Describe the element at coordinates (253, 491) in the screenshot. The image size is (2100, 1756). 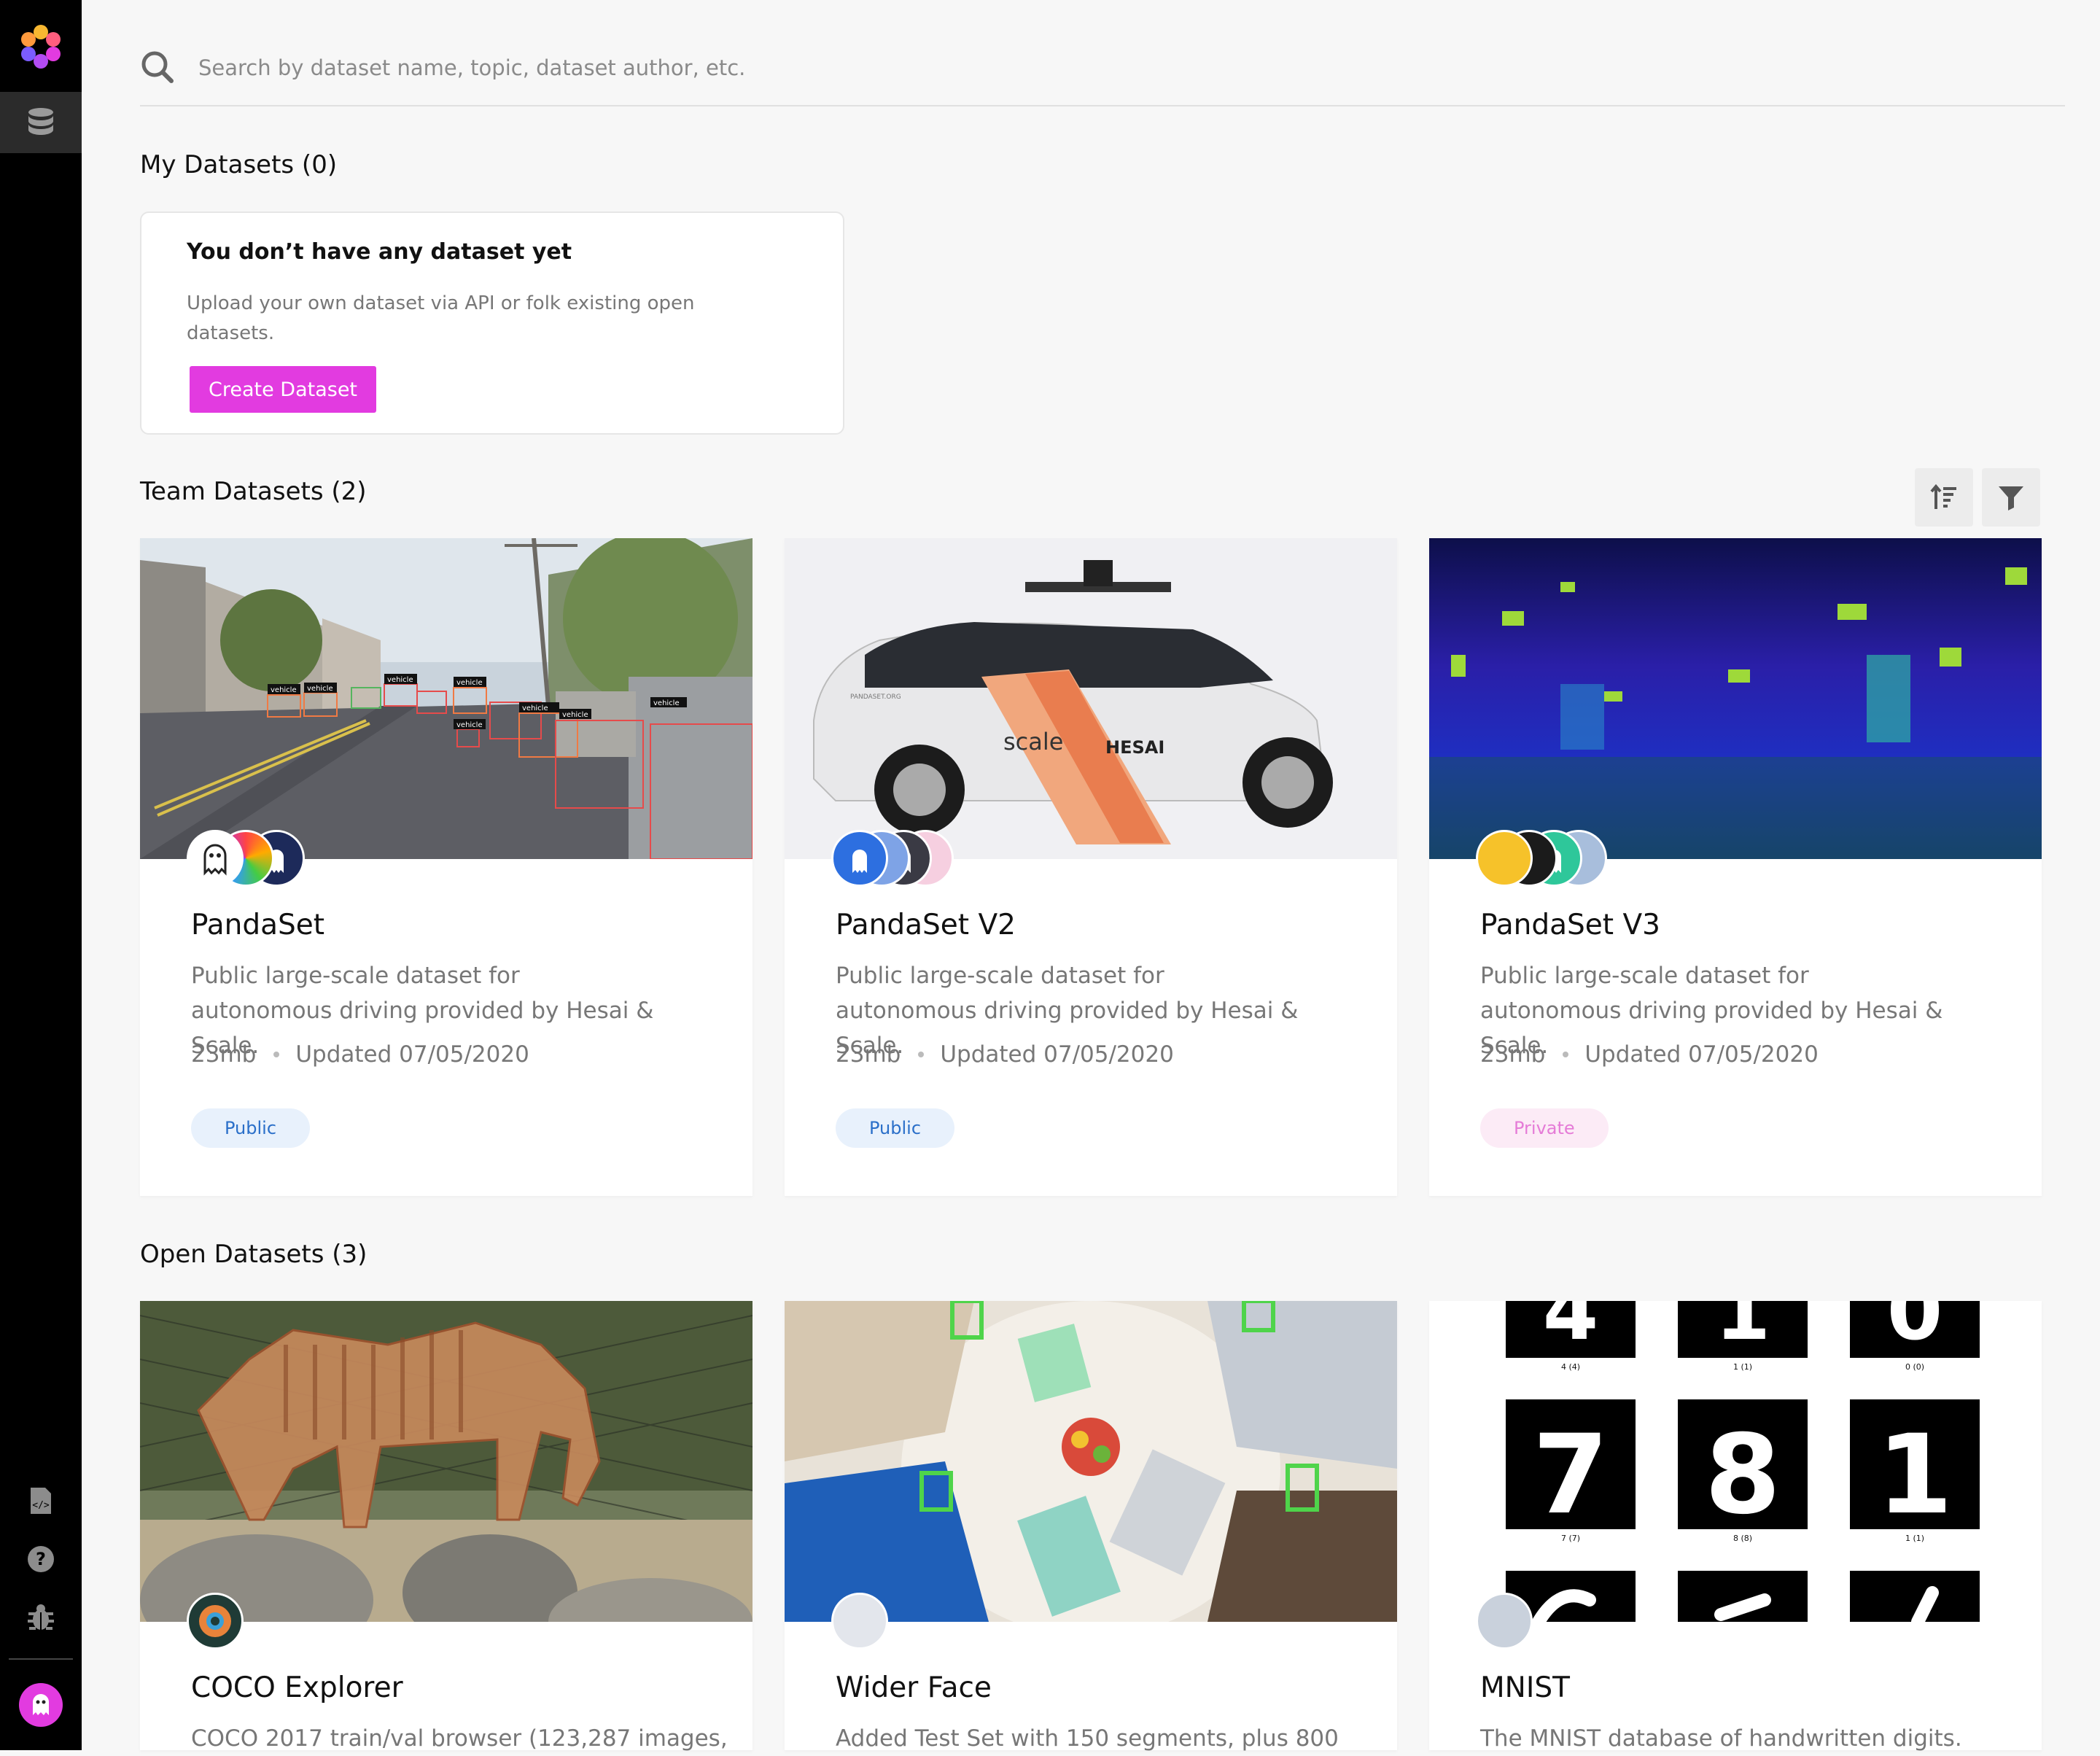
I see `team-datasets-title: Team Datasets (2)` at that location.